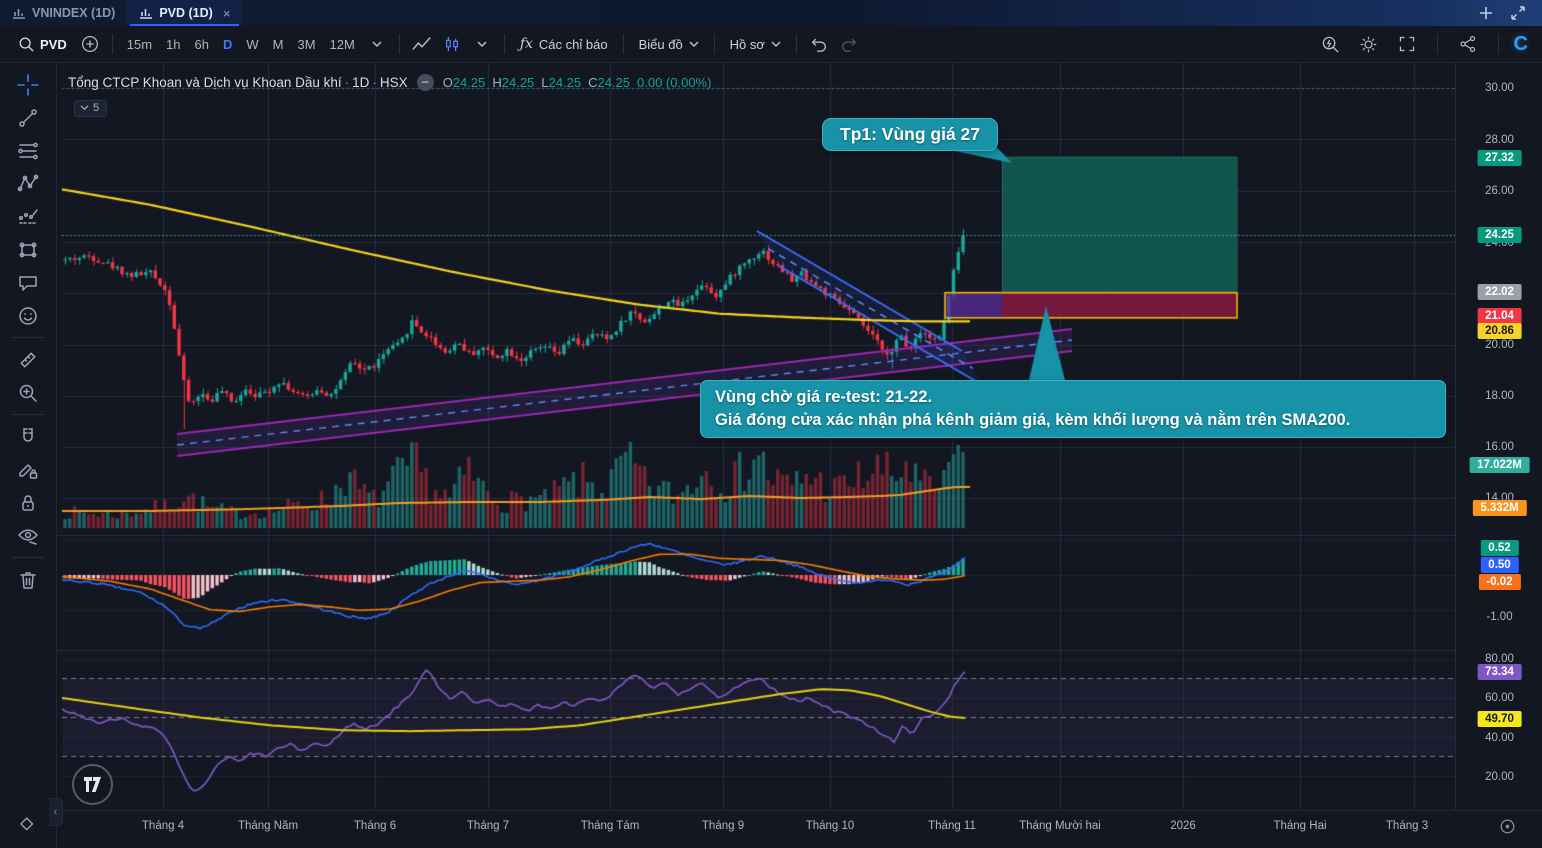 The height and width of the screenshot is (848, 1542). What do you see at coordinates (306, 44) in the screenshot?
I see `timeframe-3m: 3M` at bounding box center [306, 44].